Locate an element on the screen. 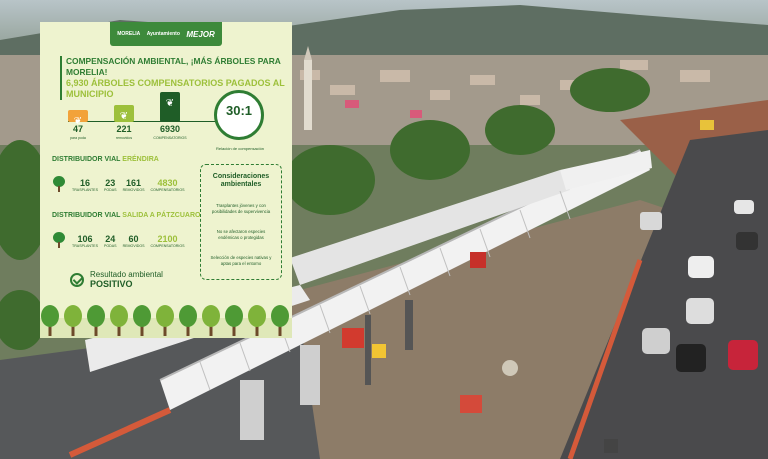 This screenshot has width=768, height=459. distributor-1-prefix: DISTRIBUIDOR VIAL is located at coordinates (86, 159).